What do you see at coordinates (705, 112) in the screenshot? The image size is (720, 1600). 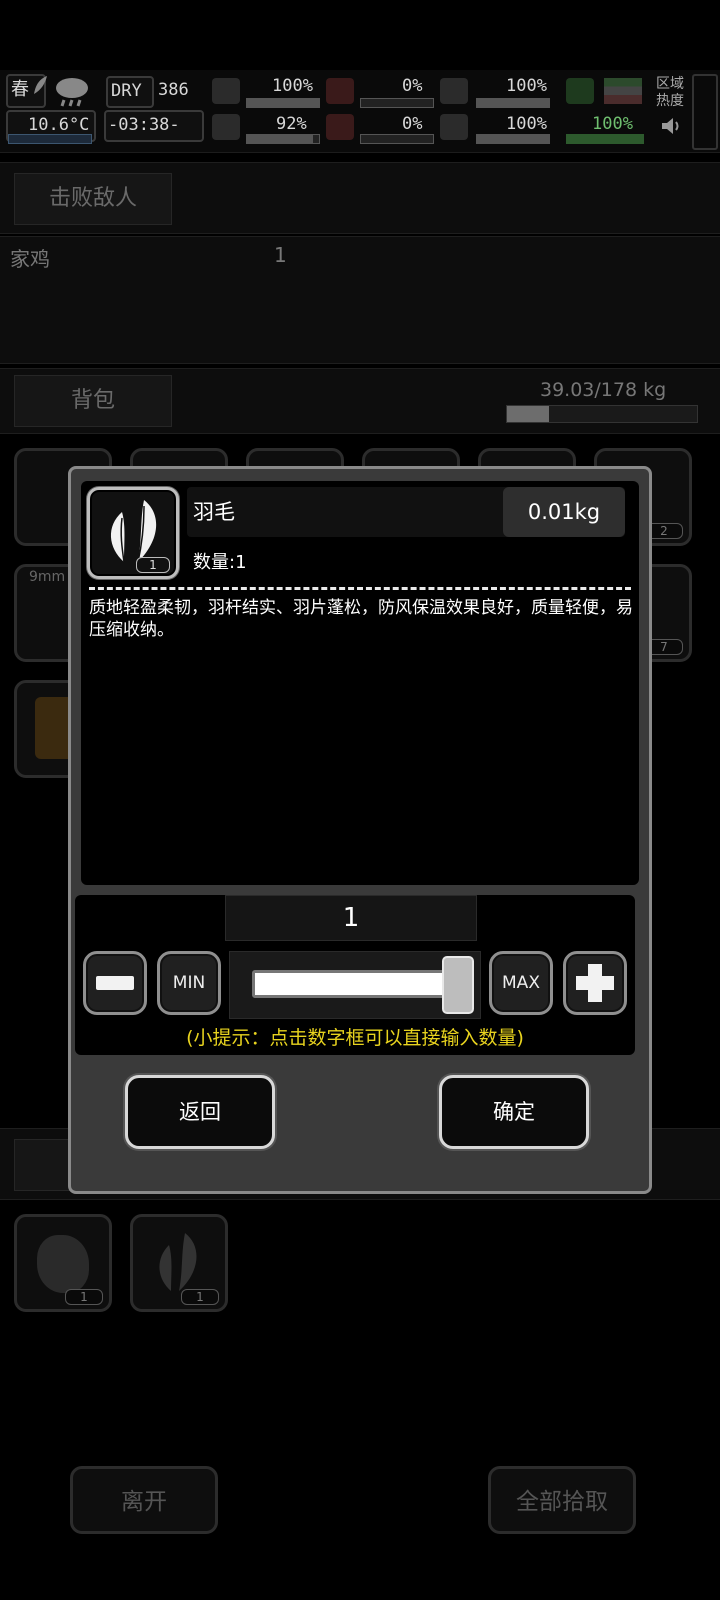 I see `side-panel-handle` at bounding box center [705, 112].